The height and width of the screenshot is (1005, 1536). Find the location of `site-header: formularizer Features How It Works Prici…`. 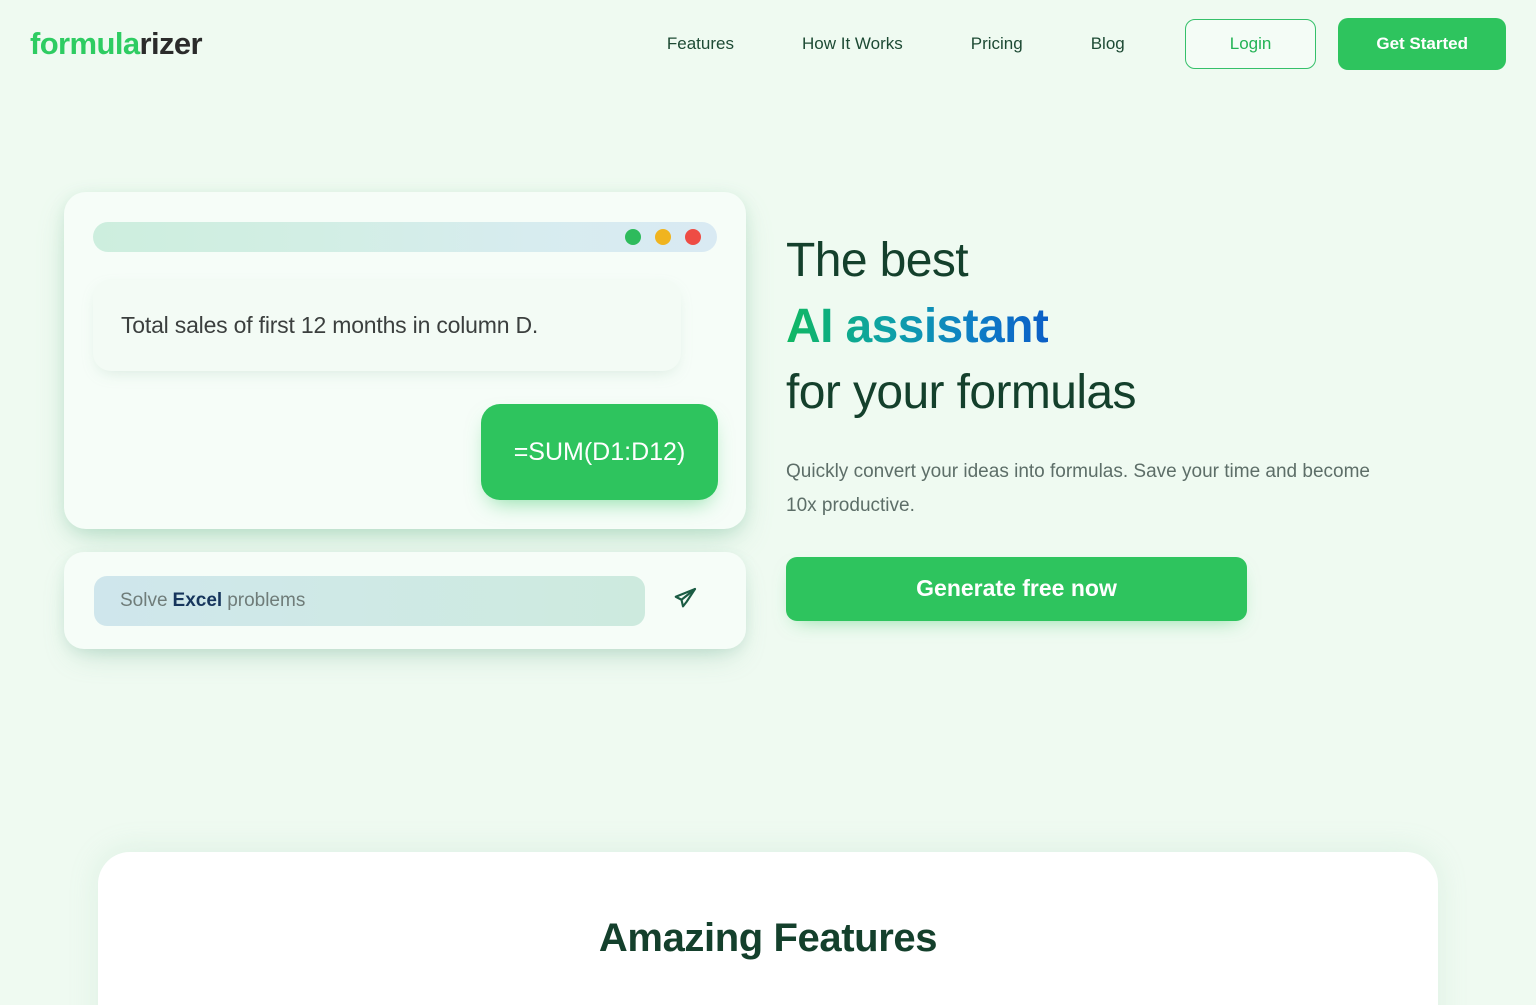

site-header: formularizer Features How It Works Prici… is located at coordinates (768, 44).